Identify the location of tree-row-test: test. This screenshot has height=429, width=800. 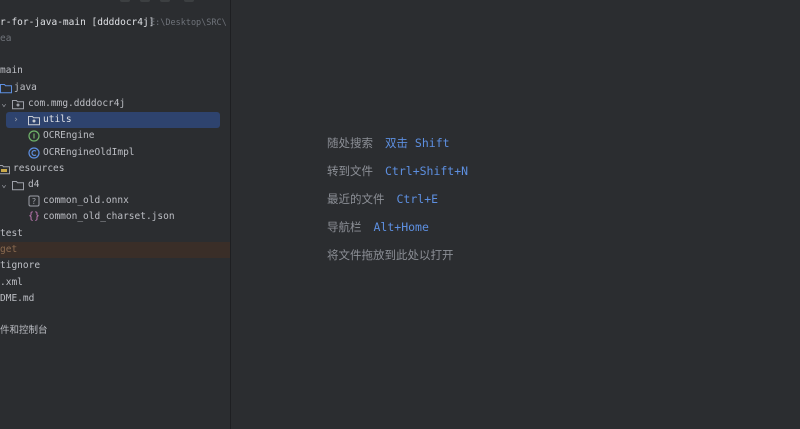
(115, 234).